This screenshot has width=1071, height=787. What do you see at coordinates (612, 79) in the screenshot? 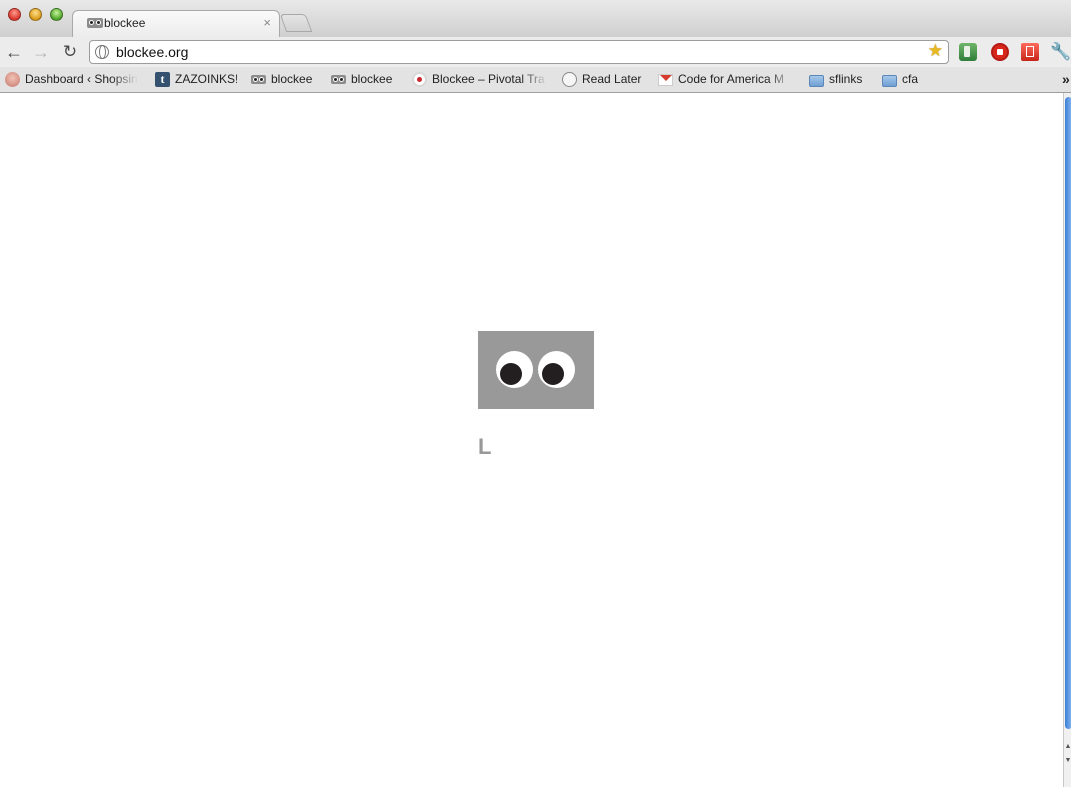
I see `bookmark-label: Read Later` at bounding box center [612, 79].